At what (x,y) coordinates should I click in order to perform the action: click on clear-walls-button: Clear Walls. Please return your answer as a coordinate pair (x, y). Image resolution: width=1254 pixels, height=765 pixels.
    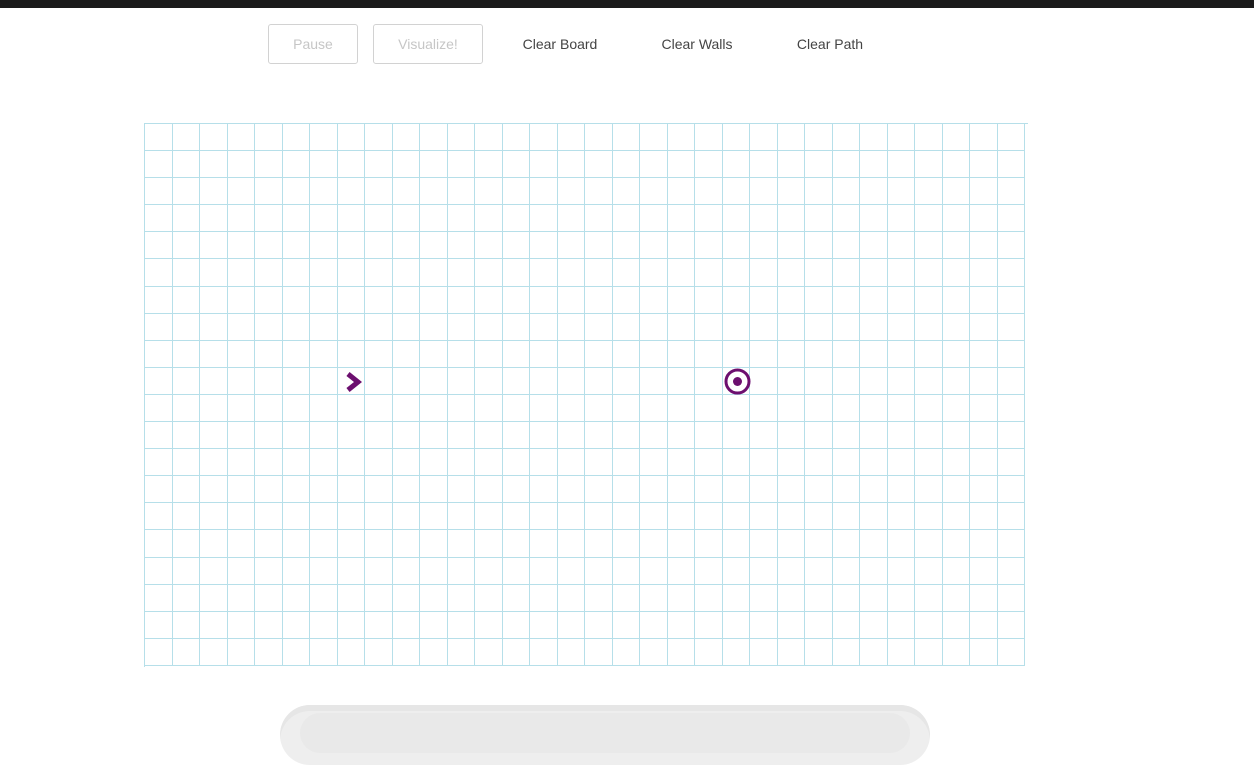
    Looking at the image, I should click on (697, 44).